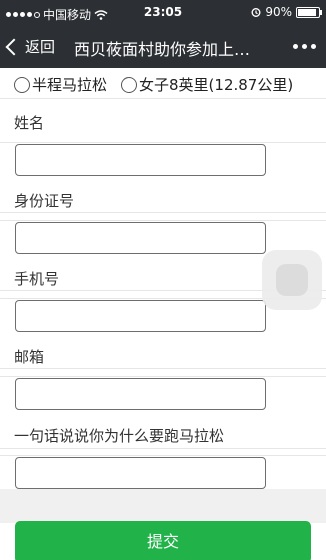 This screenshot has height=560, width=326. What do you see at coordinates (29, 123) in the screenshot?
I see `field-label: 姓名` at bounding box center [29, 123].